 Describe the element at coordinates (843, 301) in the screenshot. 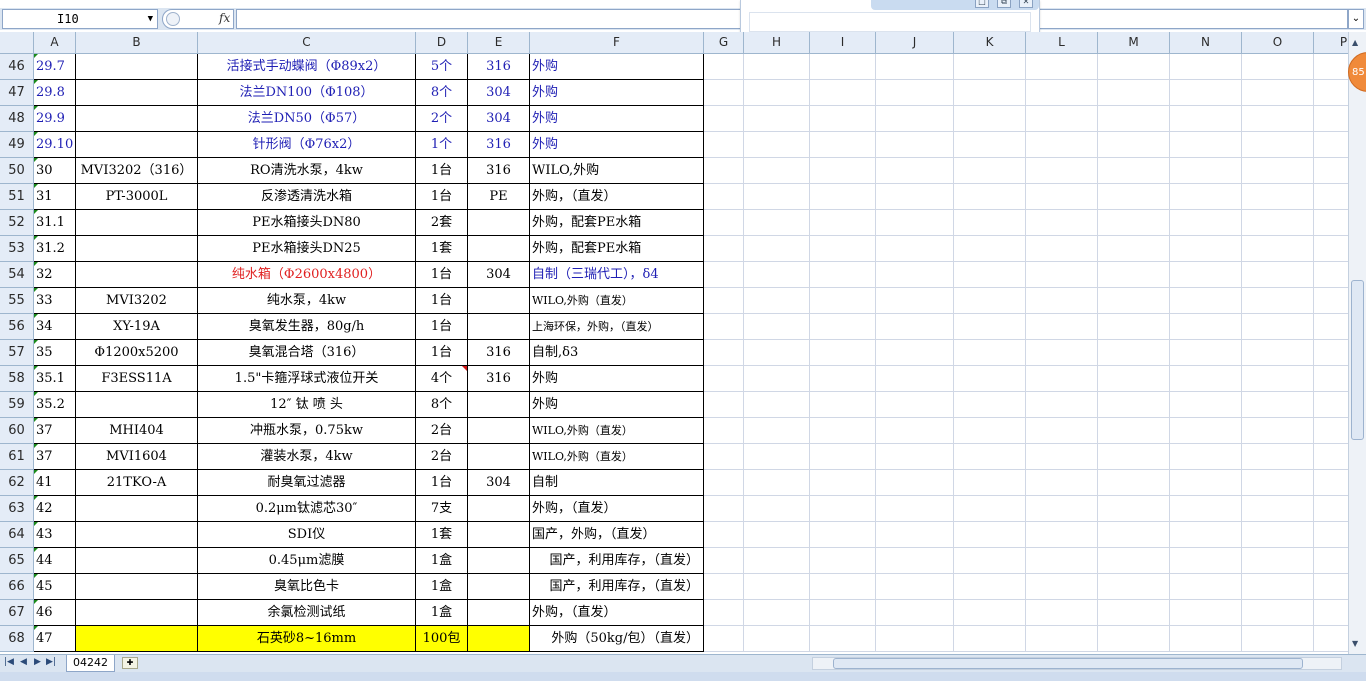

I see `cell-i55` at that location.